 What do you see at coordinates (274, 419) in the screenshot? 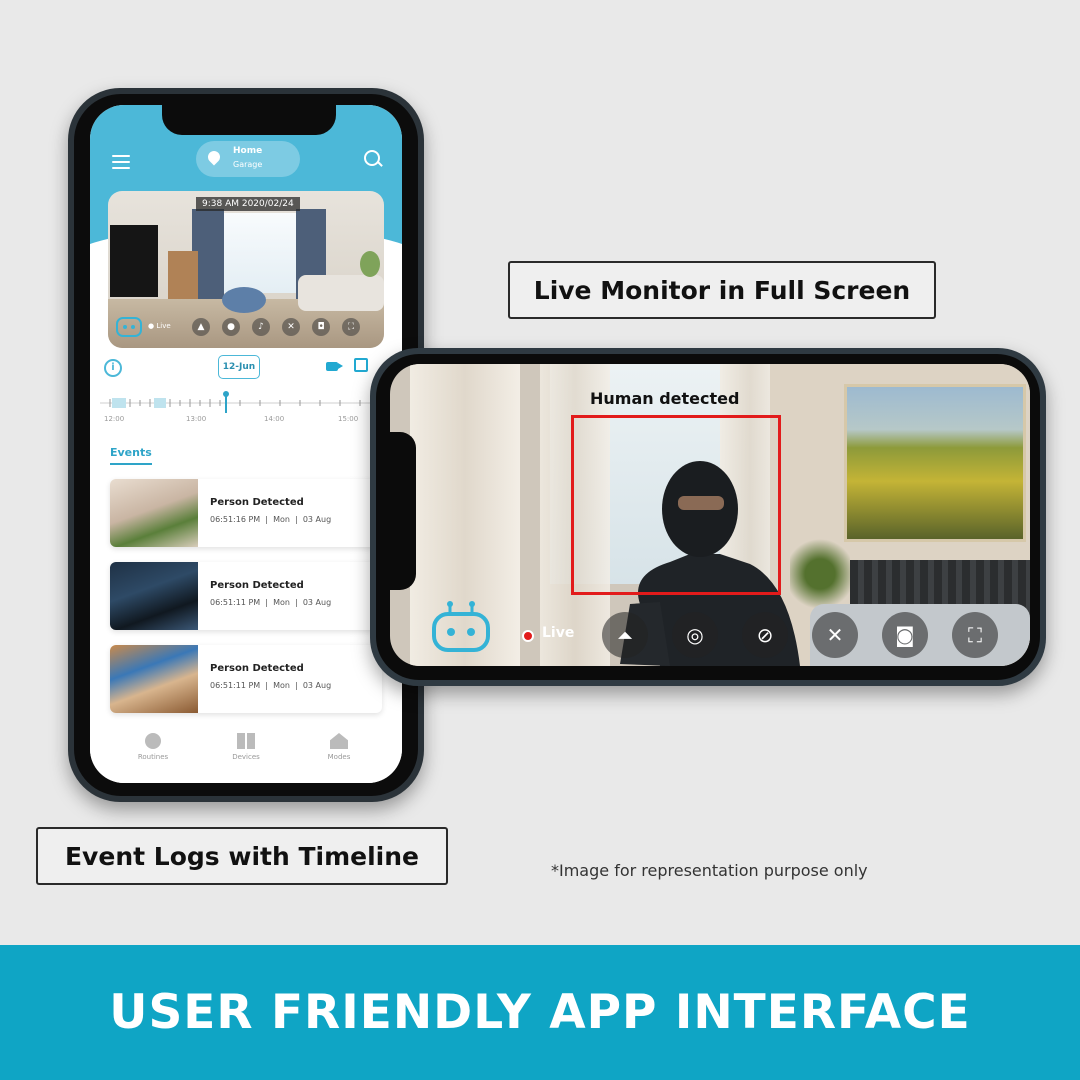
I see `timeline-time: 14:00` at bounding box center [274, 419].